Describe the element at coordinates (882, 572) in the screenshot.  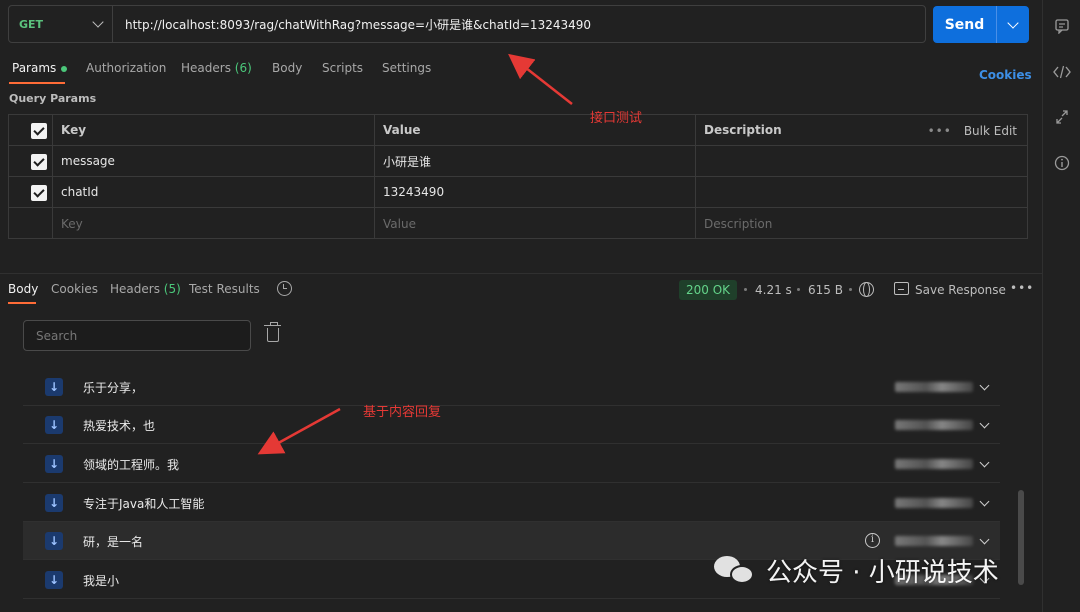
I see `watermark-text: 公众号 · 小研说技术` at that location.